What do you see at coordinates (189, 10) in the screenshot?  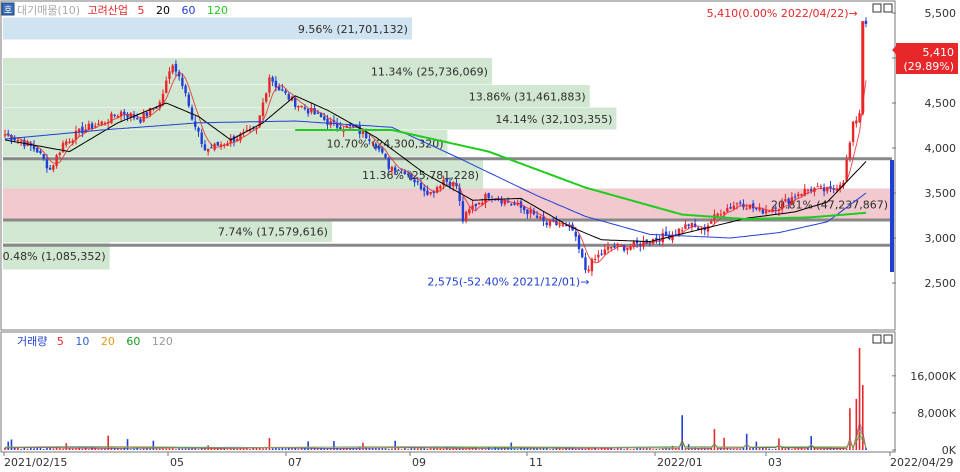 I see `legend-ma60: 60` at bounding box center [189, 10].